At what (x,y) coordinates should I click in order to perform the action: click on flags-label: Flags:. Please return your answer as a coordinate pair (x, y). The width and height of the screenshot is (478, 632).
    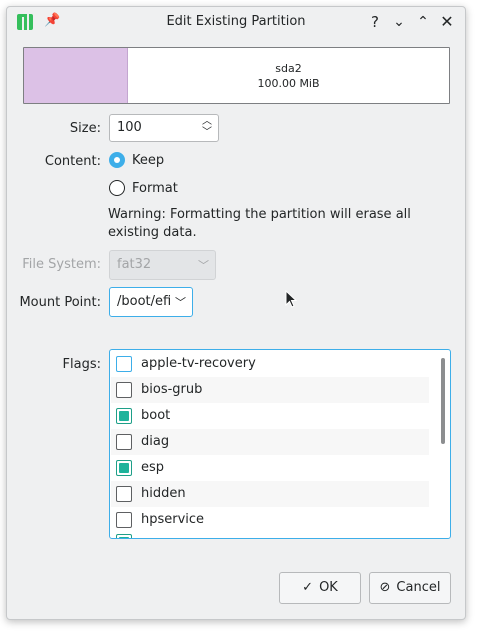
    Looking at the image, I should click on (81, 364).